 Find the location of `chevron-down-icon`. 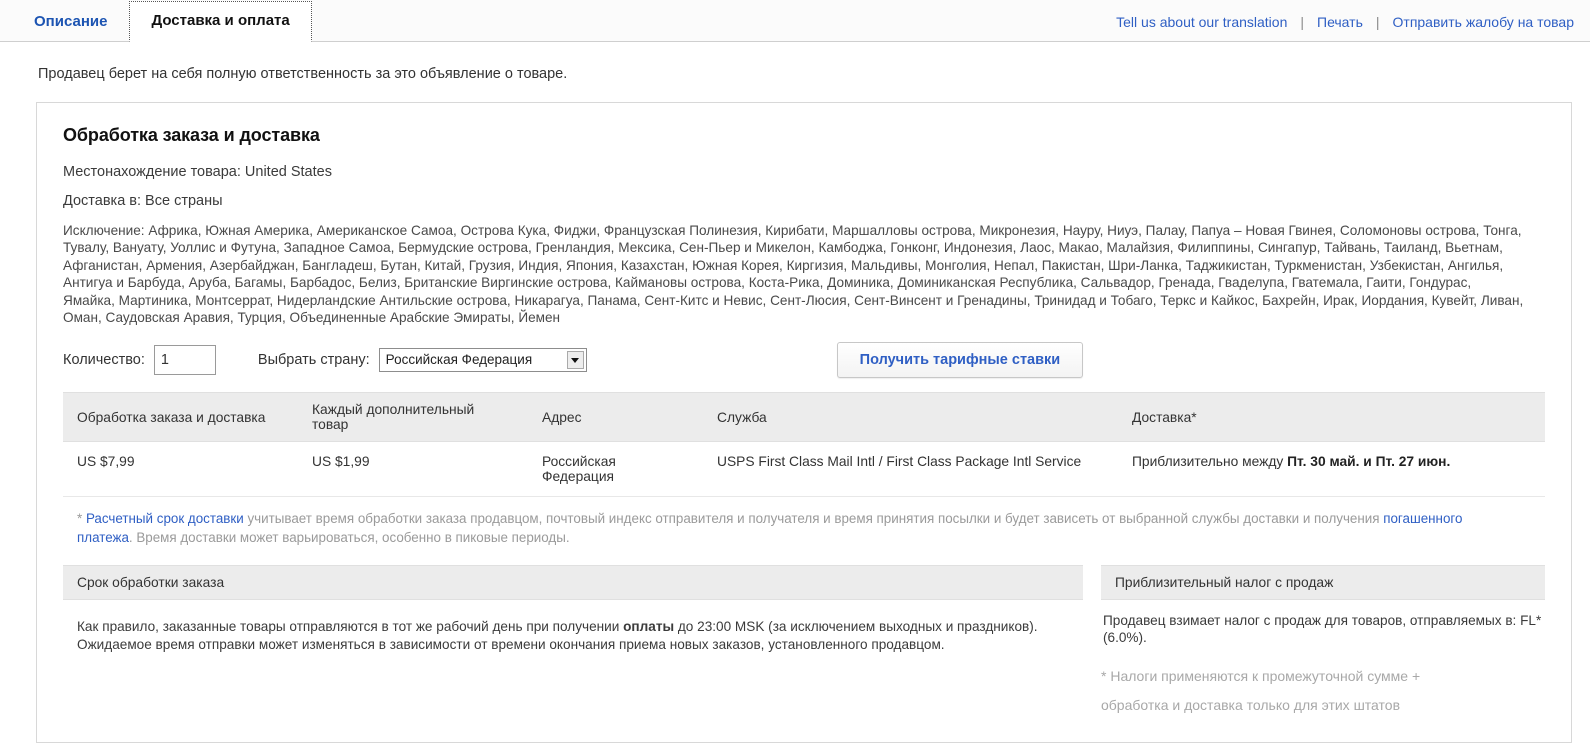

chevron-down-icon is located at coordinates (575, 360).